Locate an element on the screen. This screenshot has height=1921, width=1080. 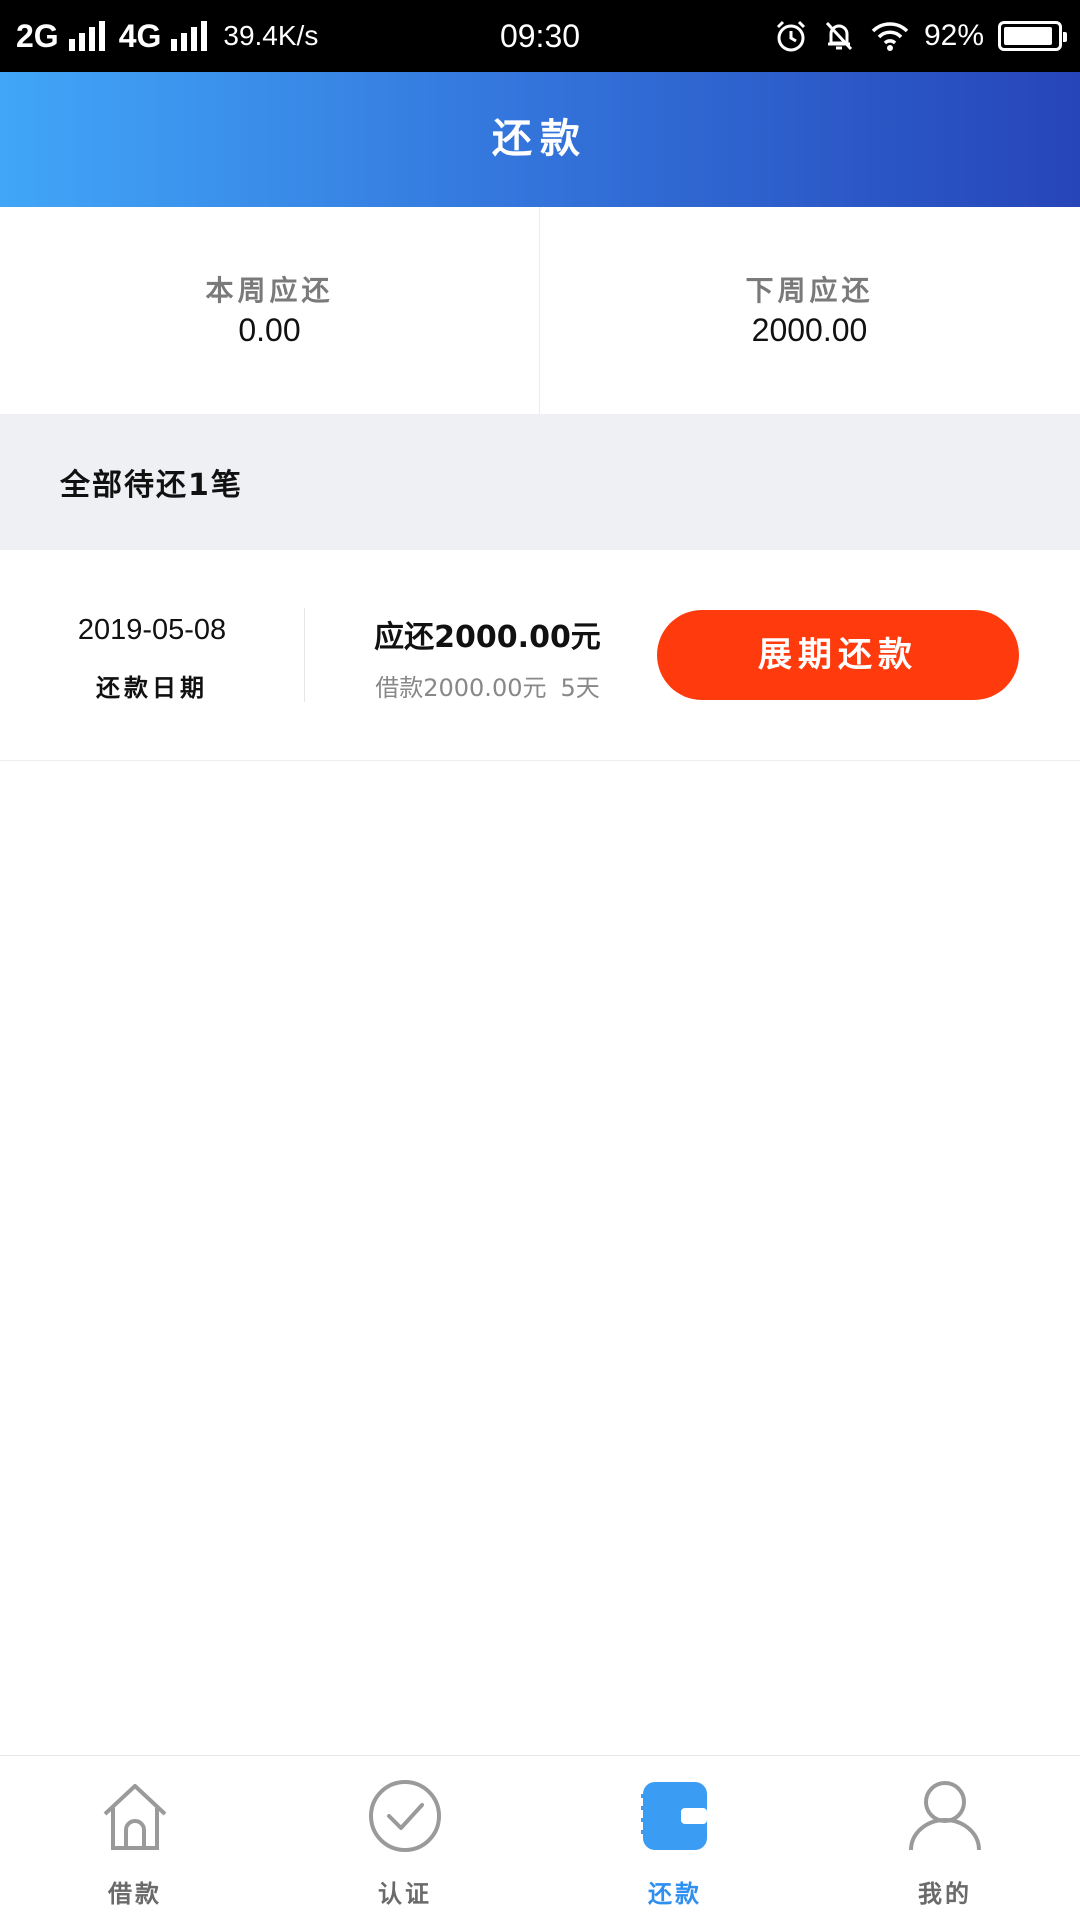
due-date-label: 还款日期 is located at coordinates (152, 688).